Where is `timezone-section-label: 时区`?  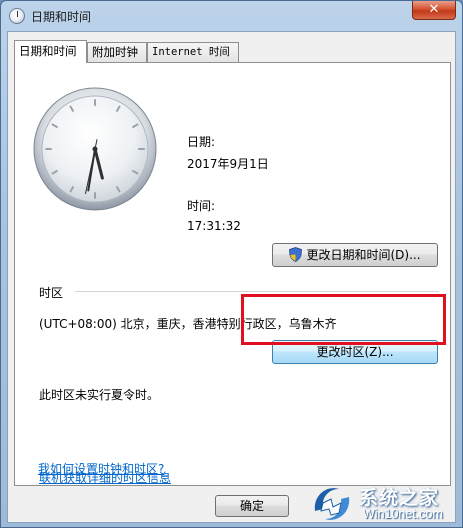 timezone-section-label: 时区 is located at coordinates (51, 293).